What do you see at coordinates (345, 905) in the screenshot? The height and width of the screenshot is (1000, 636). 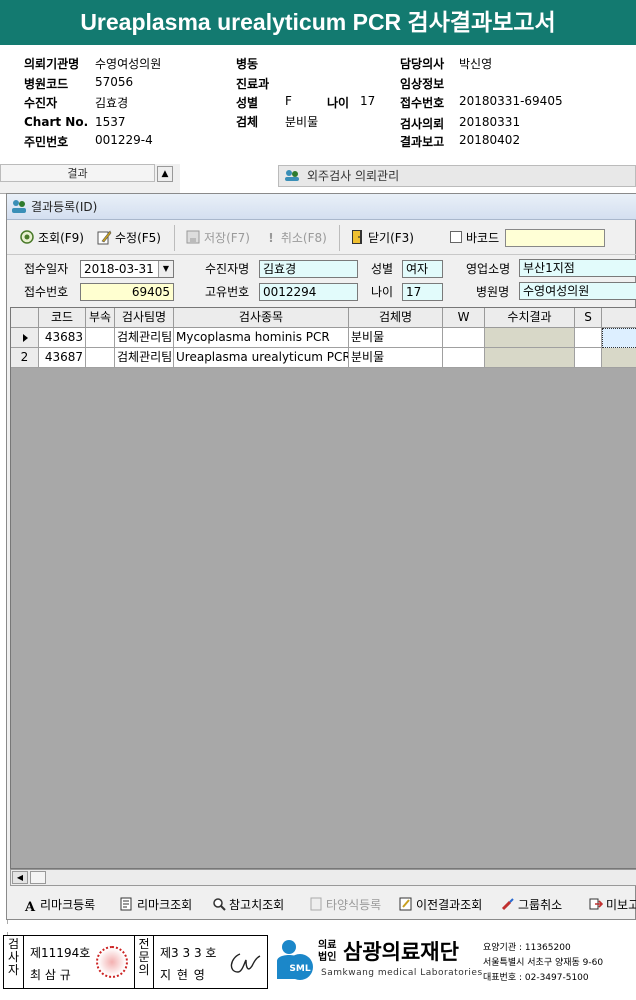 I see `multi-format-register-button: 타양식등록` at bounding box center [345, 905].